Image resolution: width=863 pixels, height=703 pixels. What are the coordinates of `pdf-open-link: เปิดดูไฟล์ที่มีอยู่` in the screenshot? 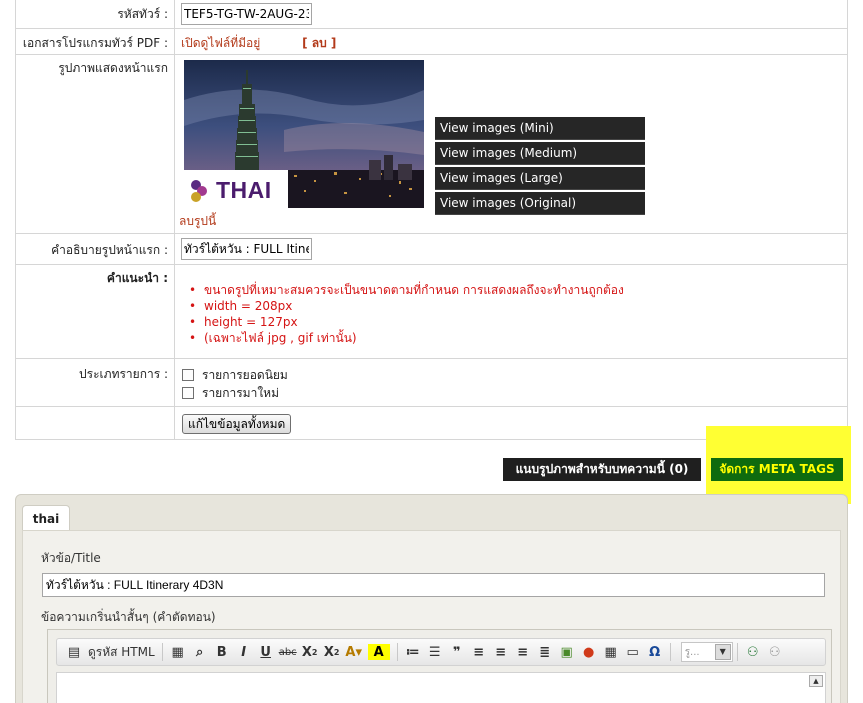 It's located at (220, 43).